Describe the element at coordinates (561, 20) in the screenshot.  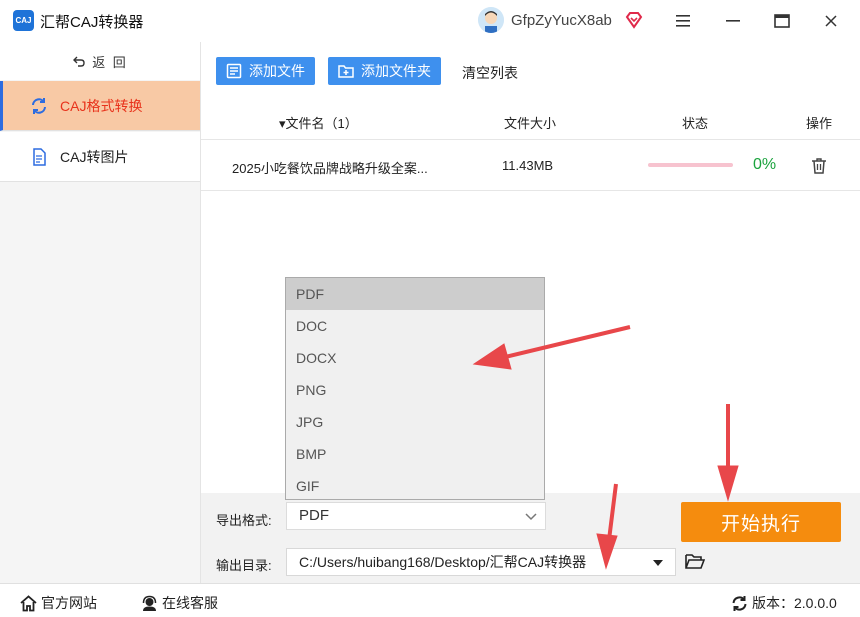
I see `username: GfpZyYucX8ab` at that location.